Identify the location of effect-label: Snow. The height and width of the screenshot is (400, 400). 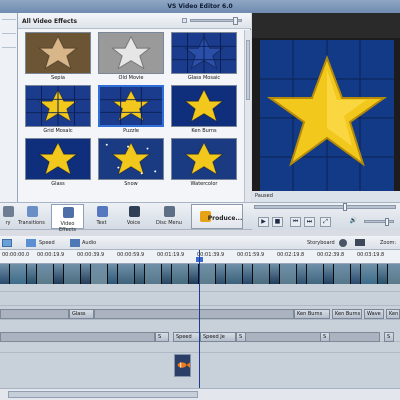
(131, 184).